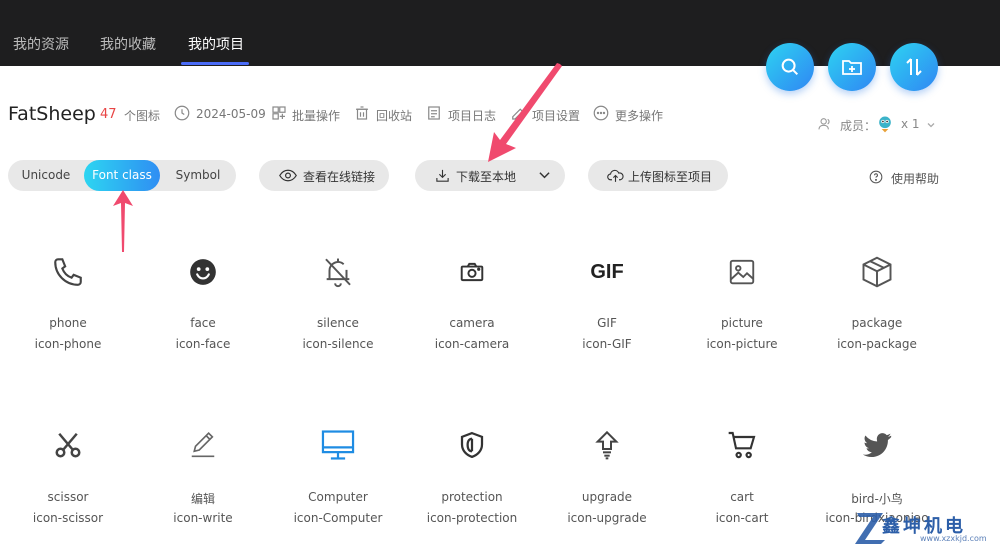 This screenshot has height=545, width=1000. I want to click on icon-class: icon-upgrade, so click(607, 518).